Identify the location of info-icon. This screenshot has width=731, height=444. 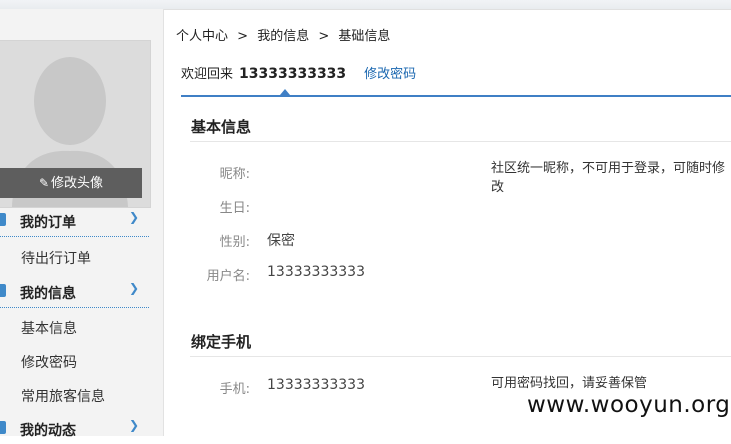
(3, 290).